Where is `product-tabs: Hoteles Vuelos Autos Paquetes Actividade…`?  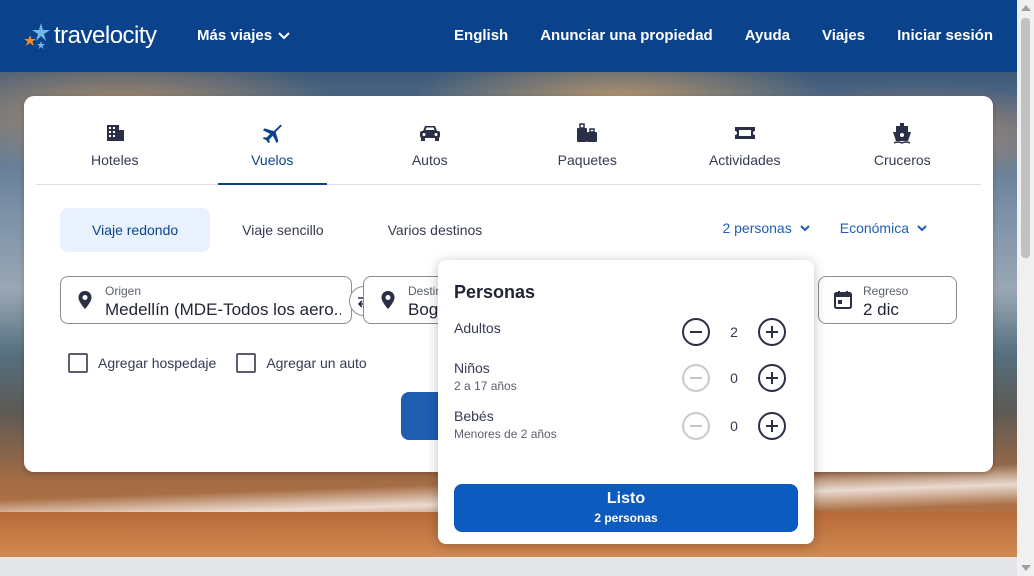 product-tabs: Hoteles Vuelos Autos Paquetes Actividade… is located at coordinates (508, 140).